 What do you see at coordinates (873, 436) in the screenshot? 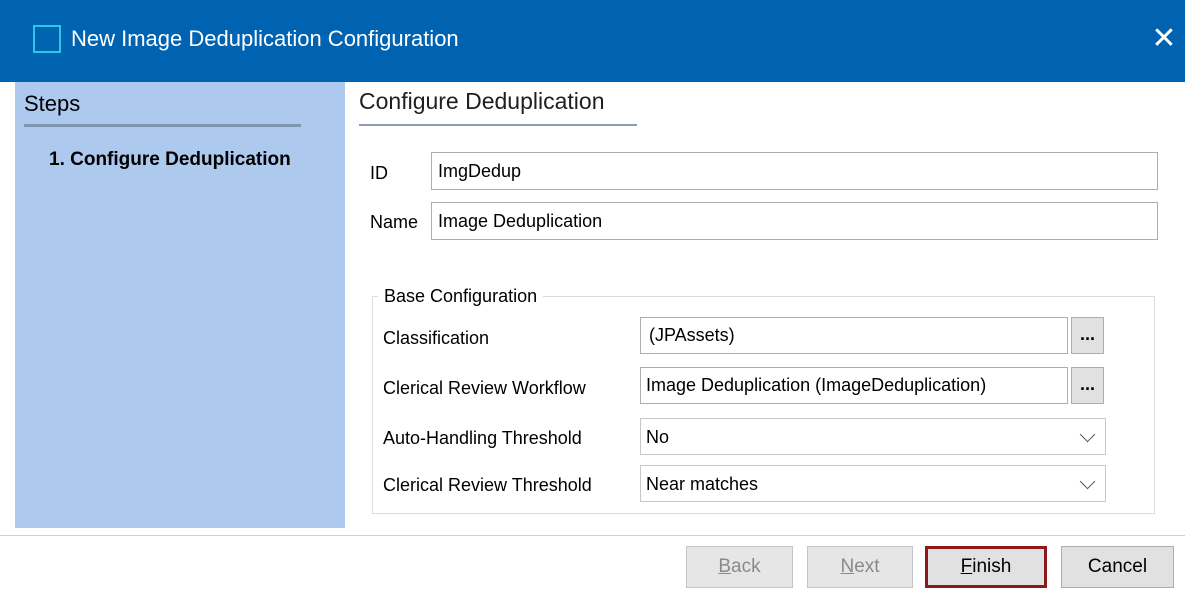
I see `auto-threshold-select: No` at bounding box center [873, 436].